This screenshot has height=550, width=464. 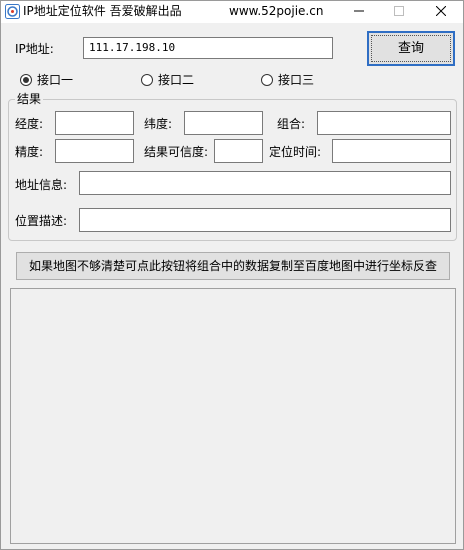 I want to click on result-group-title: 结果, so click(x=29, y=99).